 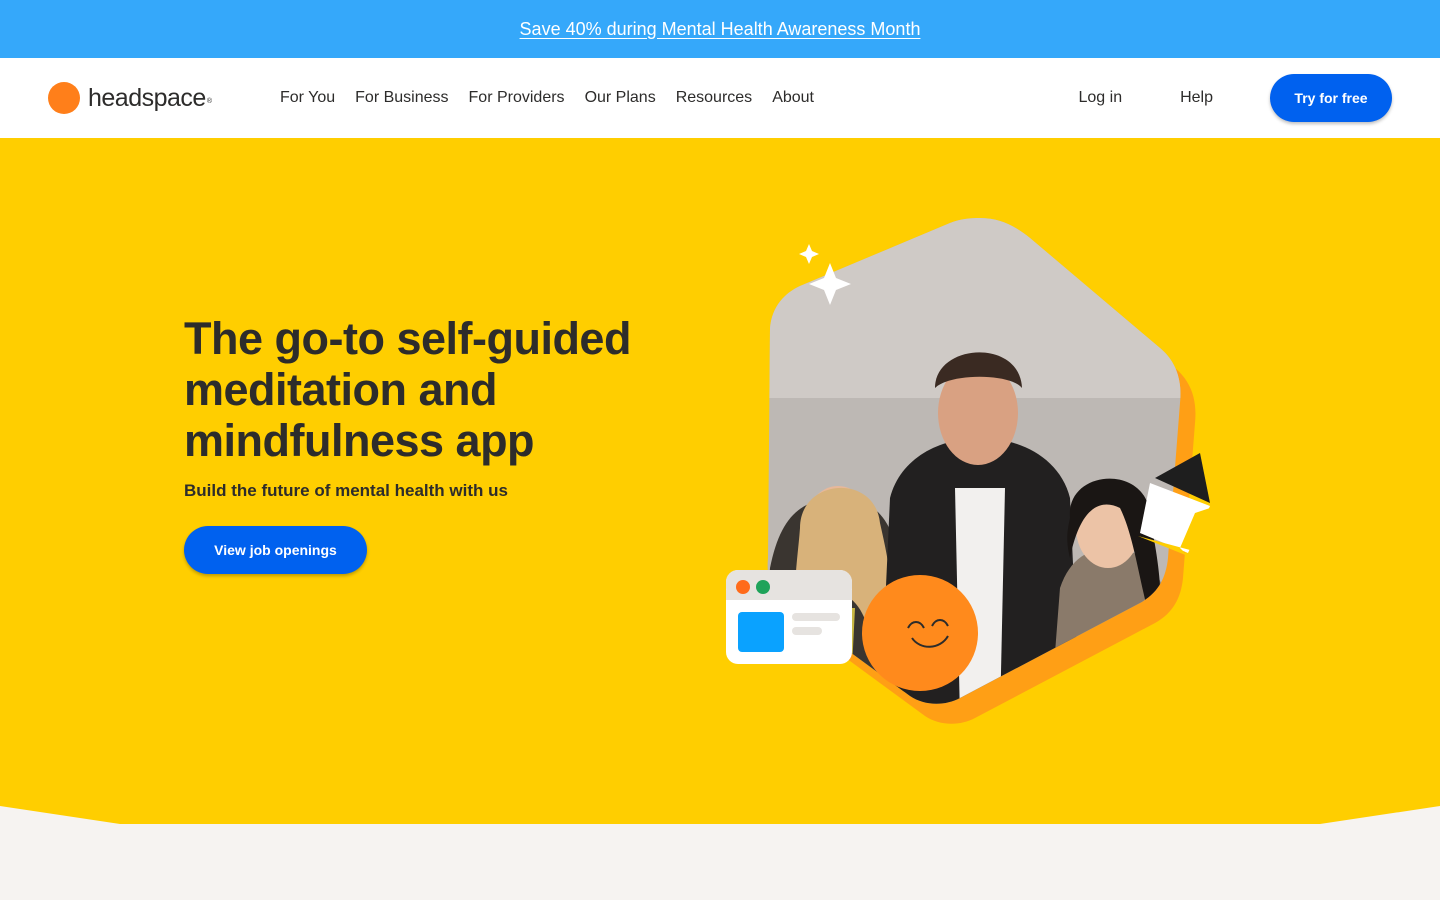 I want to click on brand-name: headspace, so click(x=147, y=97).